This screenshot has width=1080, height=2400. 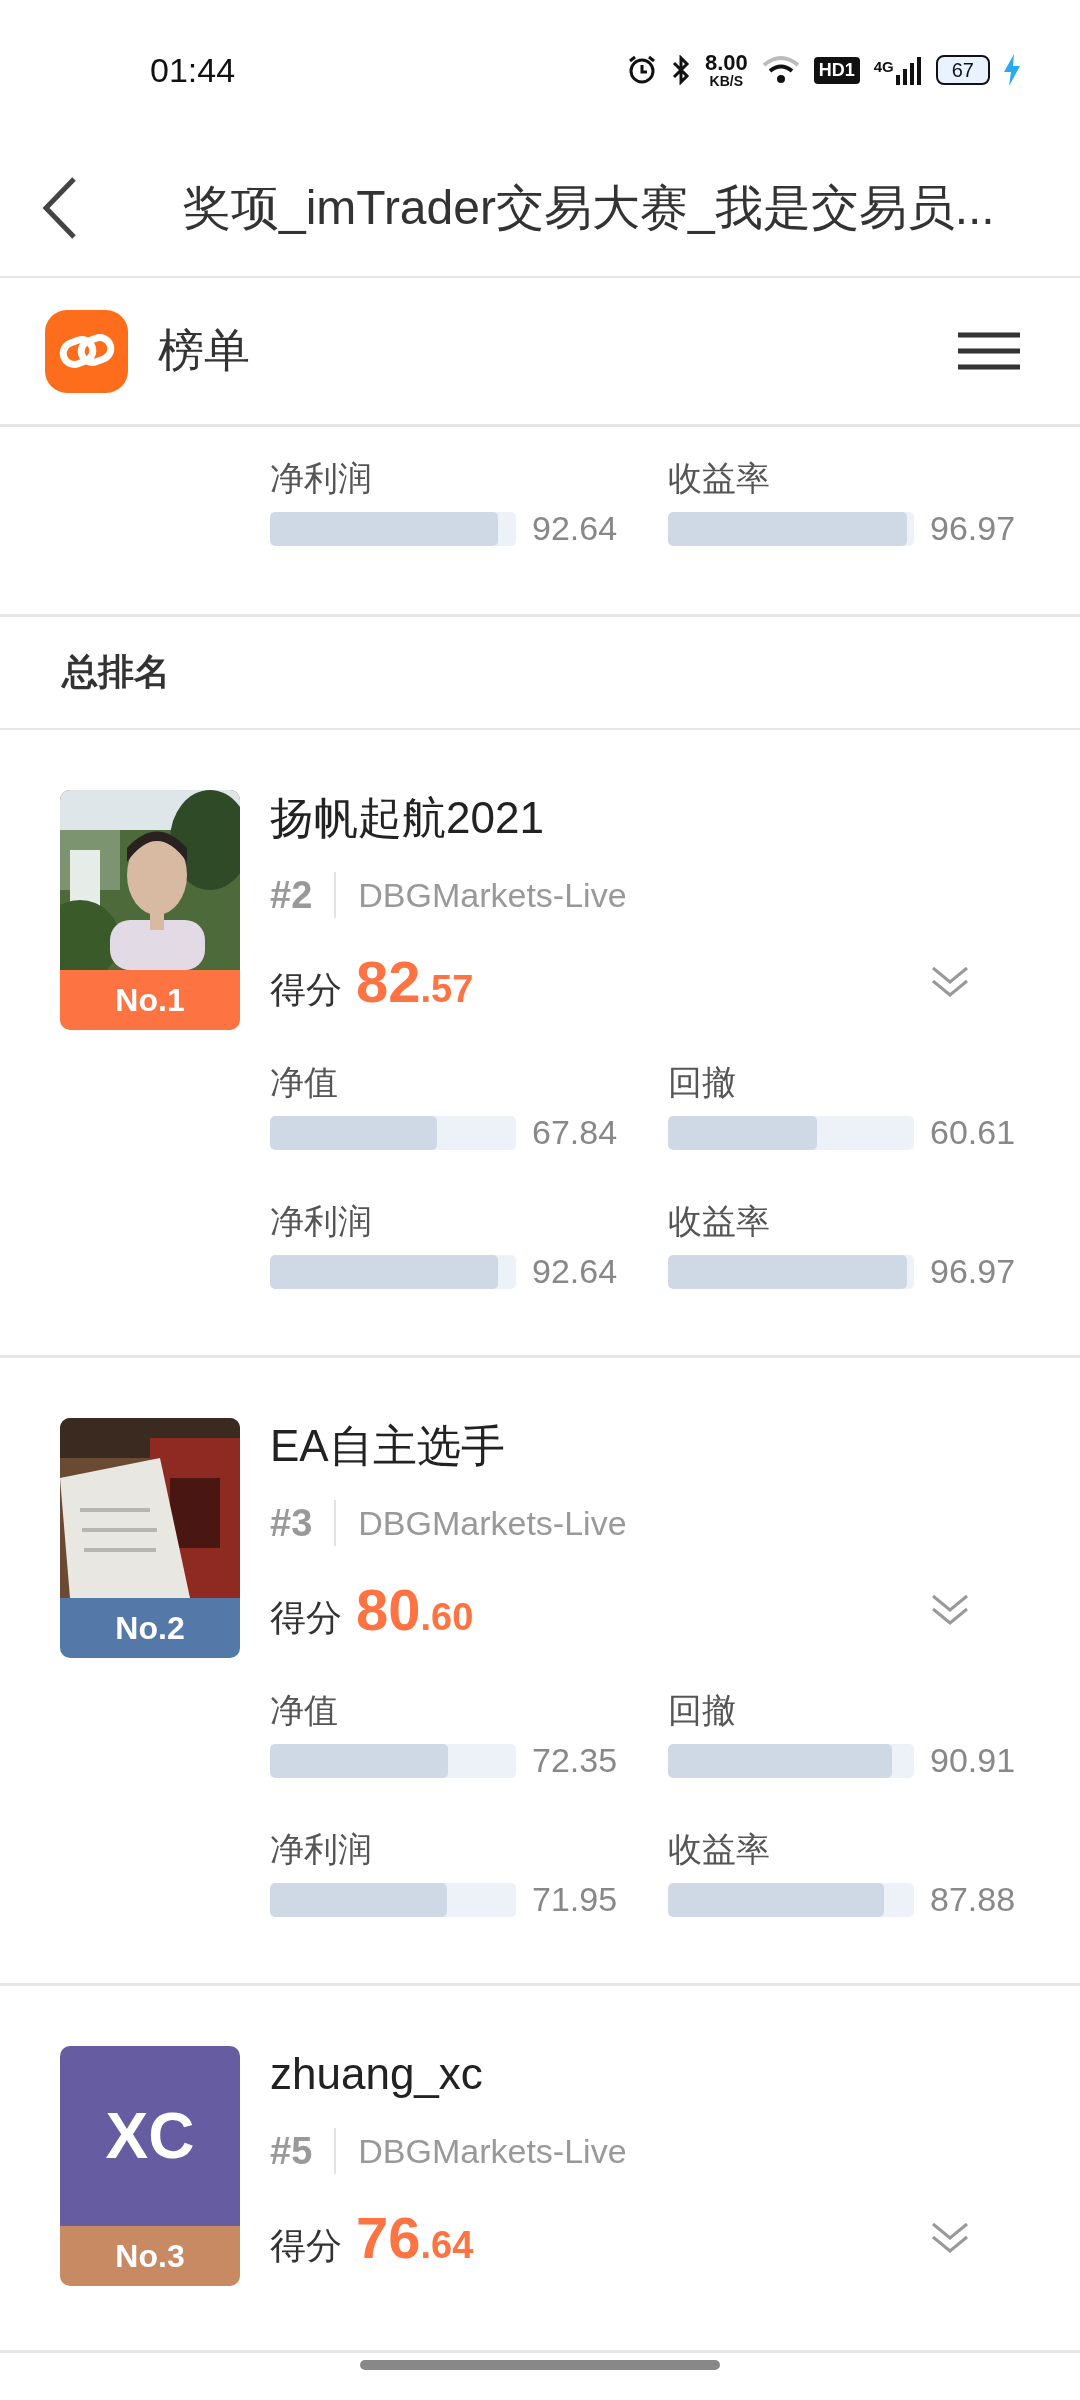 What do you see at coordinates (575, 1132) in the screenshot?
I see `metric-value: 67.84` at bounding box center [575, 1132].